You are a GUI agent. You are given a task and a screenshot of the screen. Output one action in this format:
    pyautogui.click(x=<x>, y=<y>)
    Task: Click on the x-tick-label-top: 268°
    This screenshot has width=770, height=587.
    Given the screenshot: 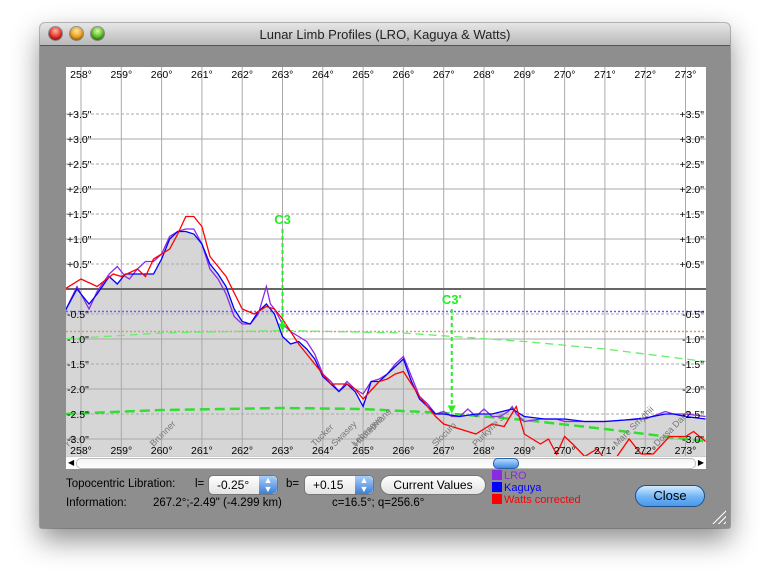 What is the action you would take?
    pyautogui.click(x=484, y=75)
    